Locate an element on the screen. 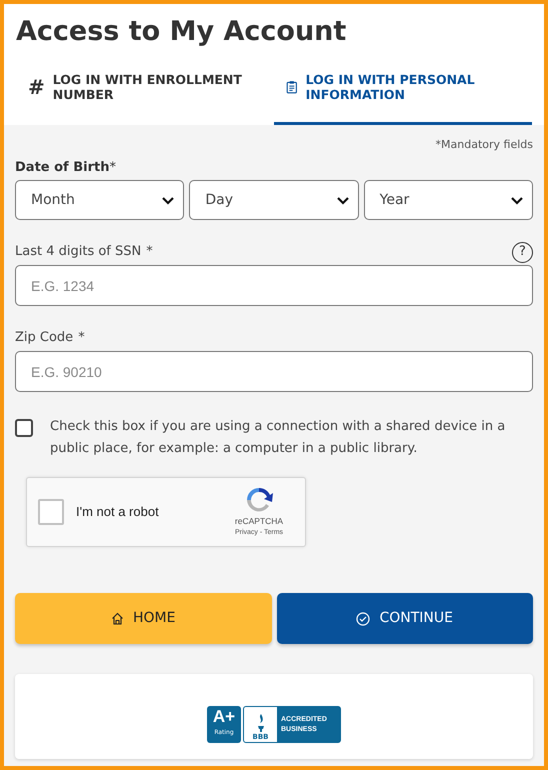  field-label: Date of Birth is located at coordinates (62, 167).